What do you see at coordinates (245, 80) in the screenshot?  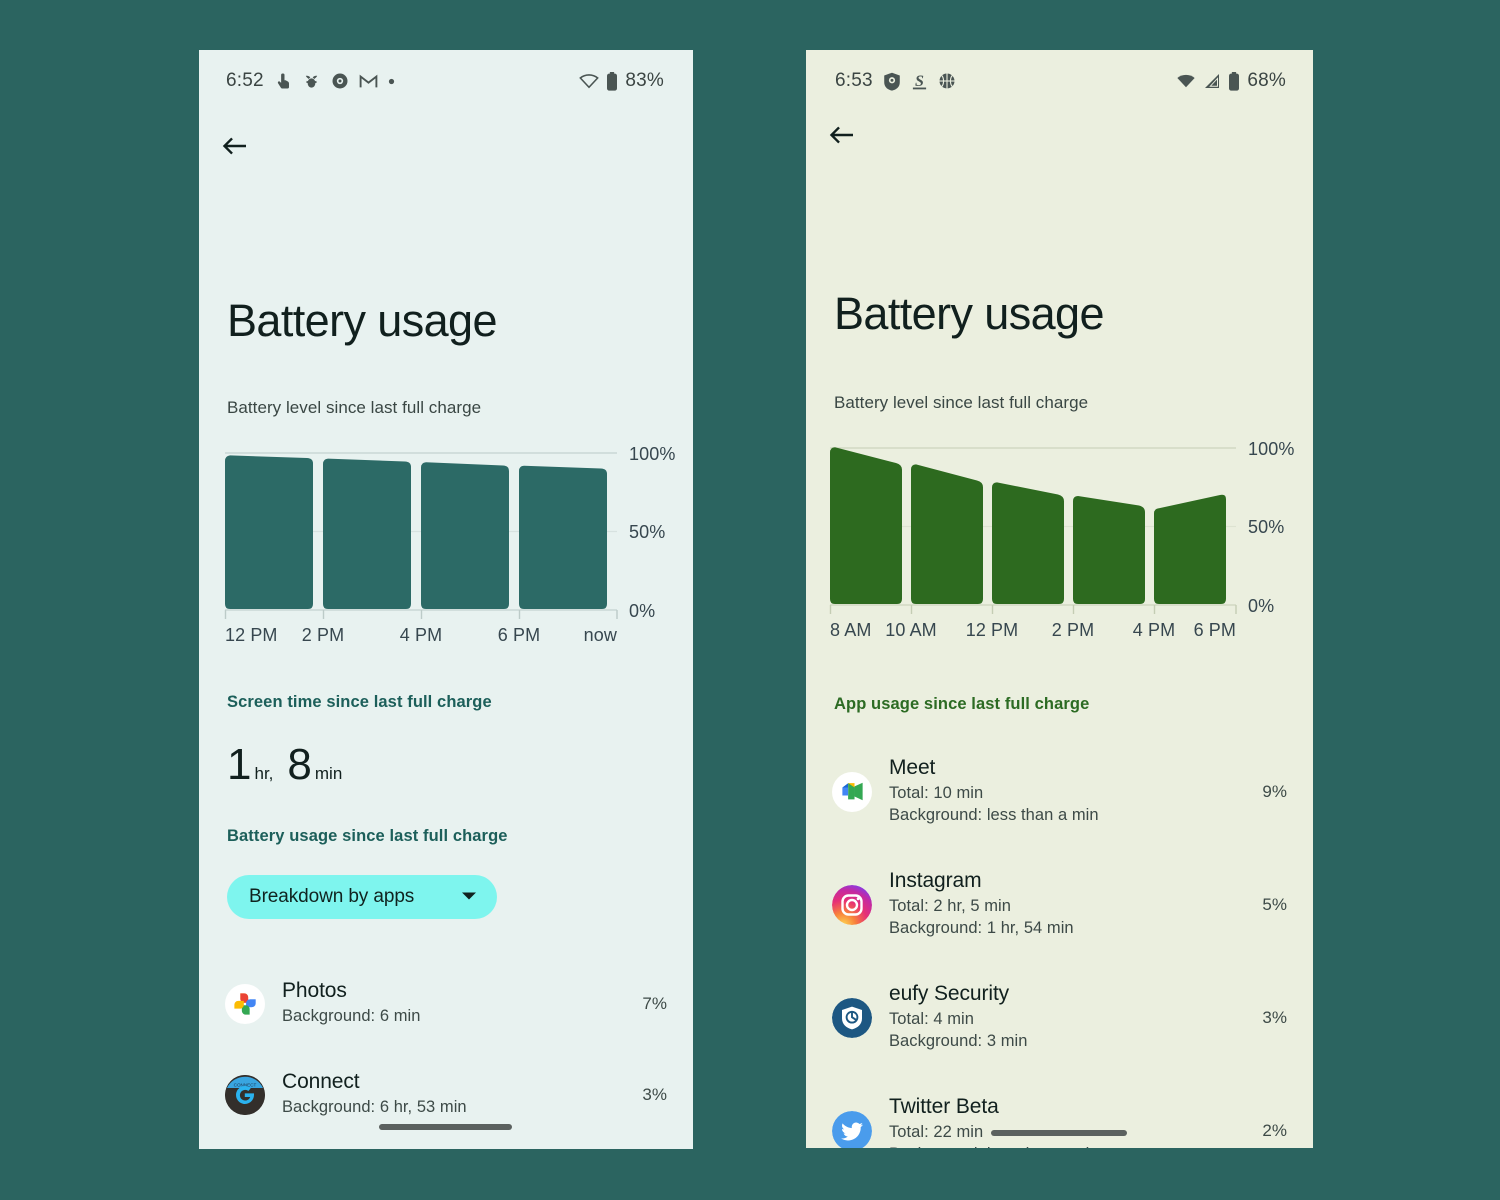 I see `status-bar-clock: 6:52` at bounding box center [245, 80].